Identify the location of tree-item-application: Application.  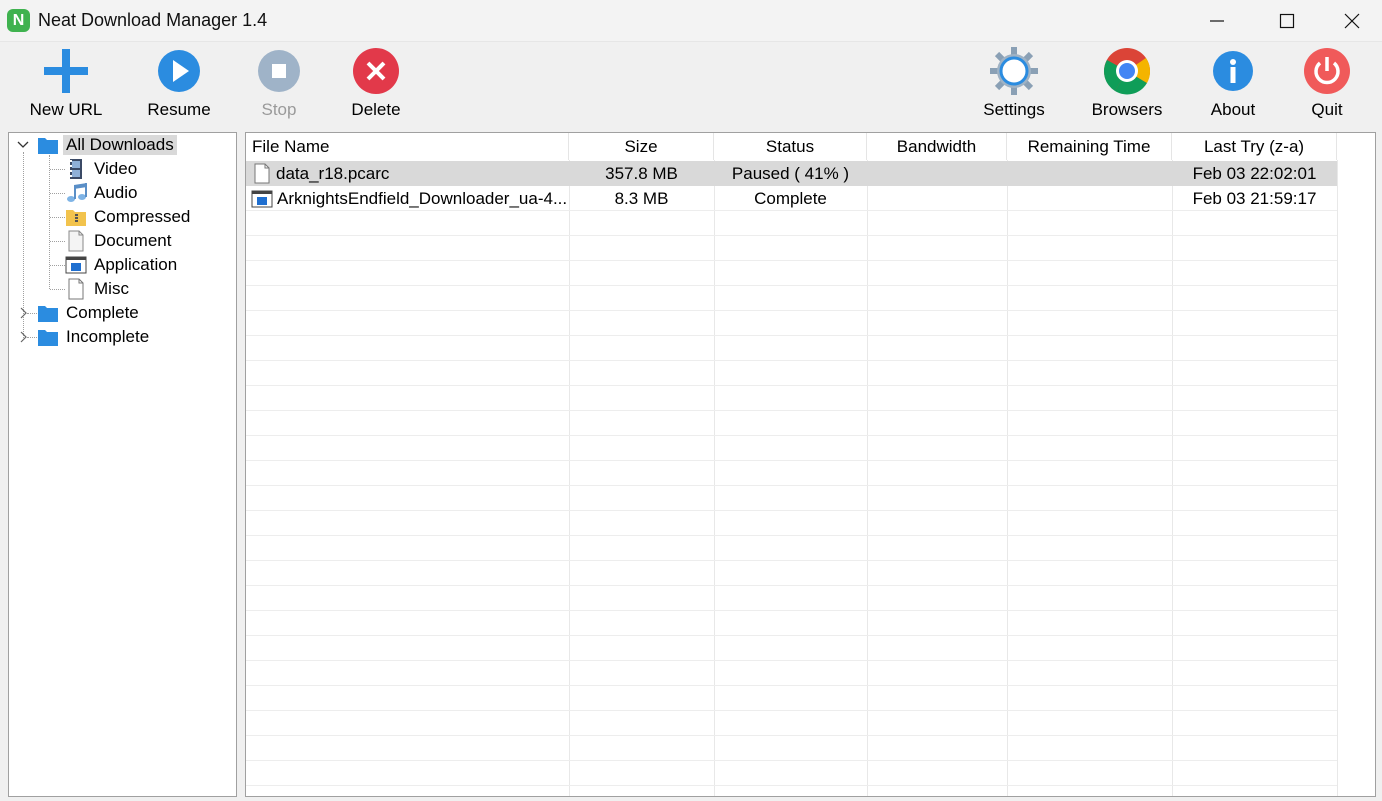
(122, 265).